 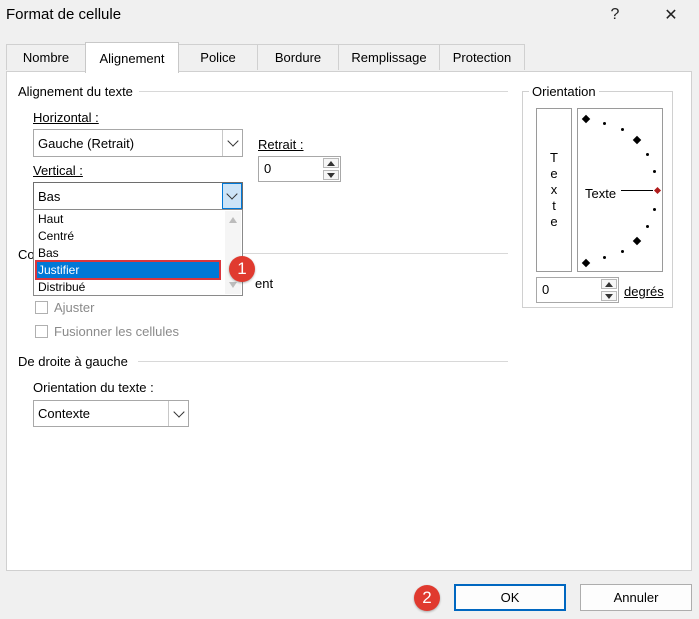 What do you see at coordinates (637, 190) in the screenshot?
I see `dial-pointer-line` at bounding box center [637, 190].